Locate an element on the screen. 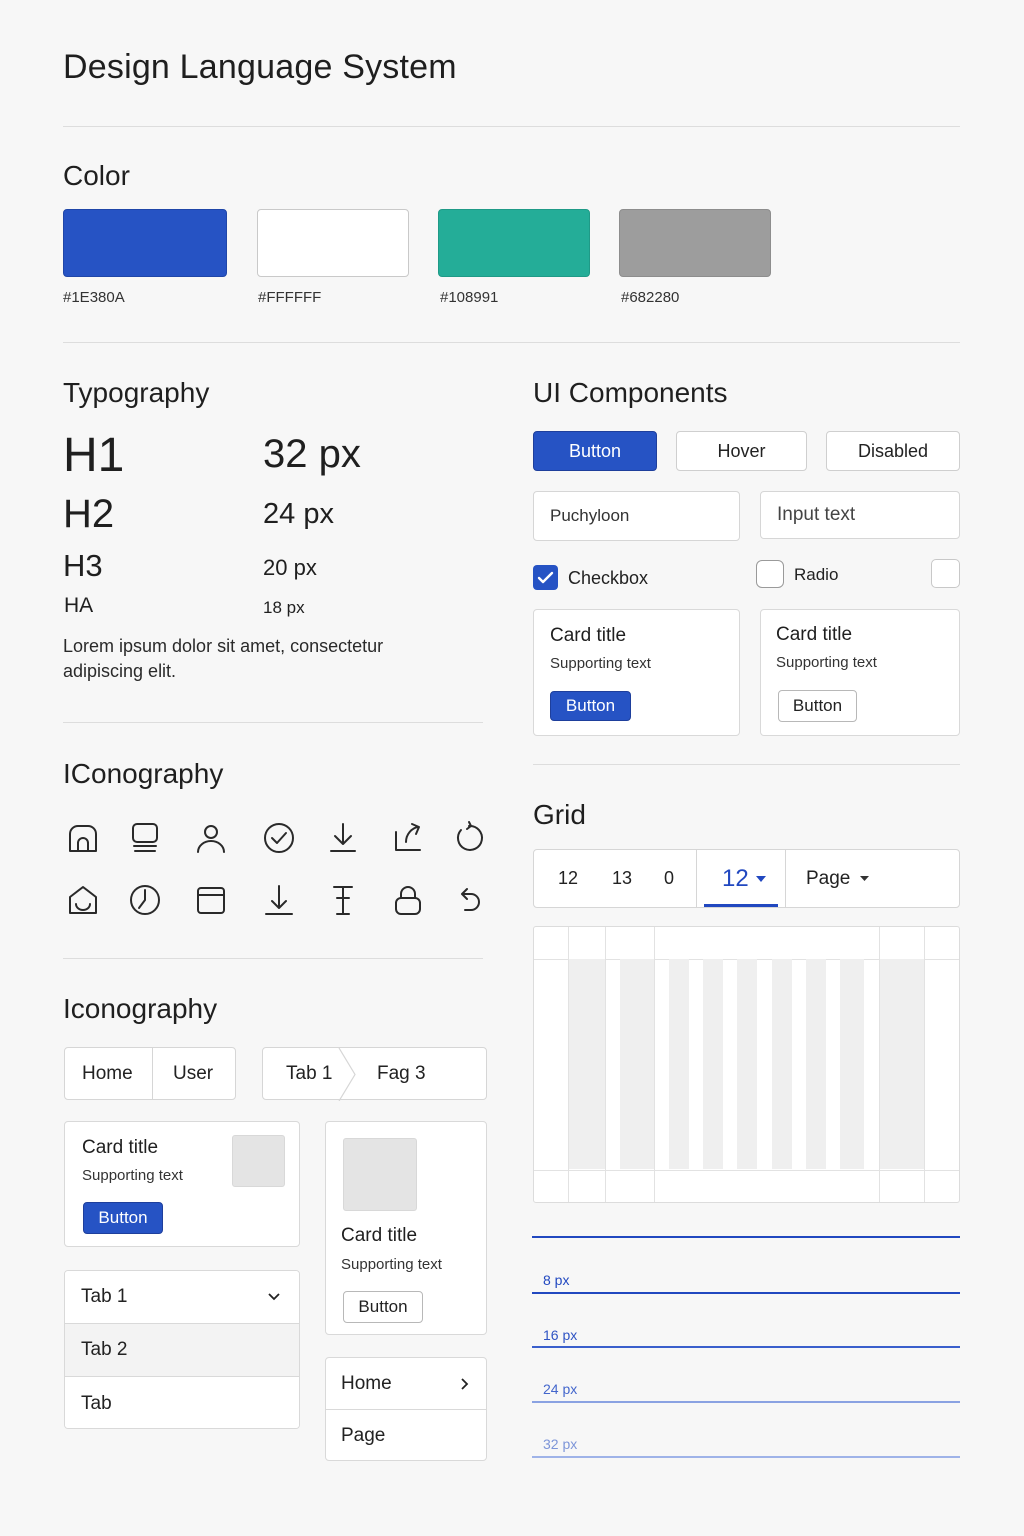  download-icon is located at coordinates (343, 838).